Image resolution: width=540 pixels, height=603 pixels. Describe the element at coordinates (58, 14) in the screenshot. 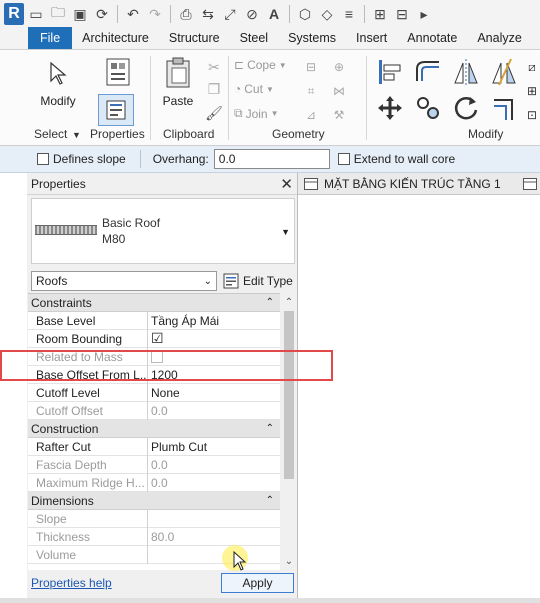

I see `folder-icon: 🗀` at that location.